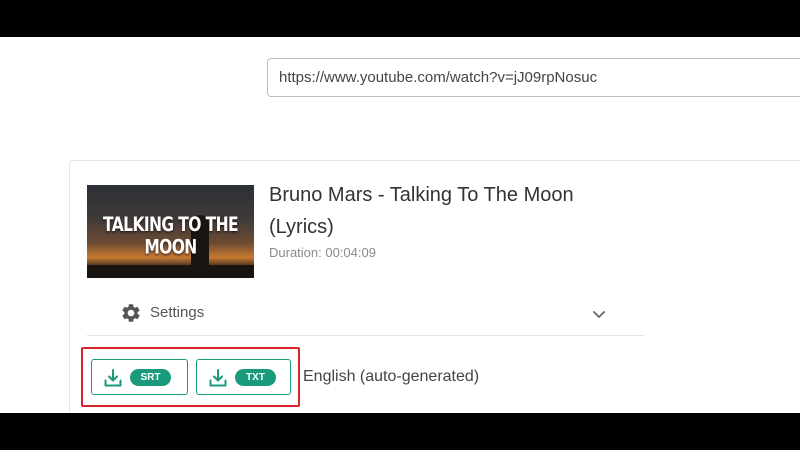 Image resolution: width=800 pixels, height=450 pixels. I want to click on settings-label: Settings, so click(177, 312).